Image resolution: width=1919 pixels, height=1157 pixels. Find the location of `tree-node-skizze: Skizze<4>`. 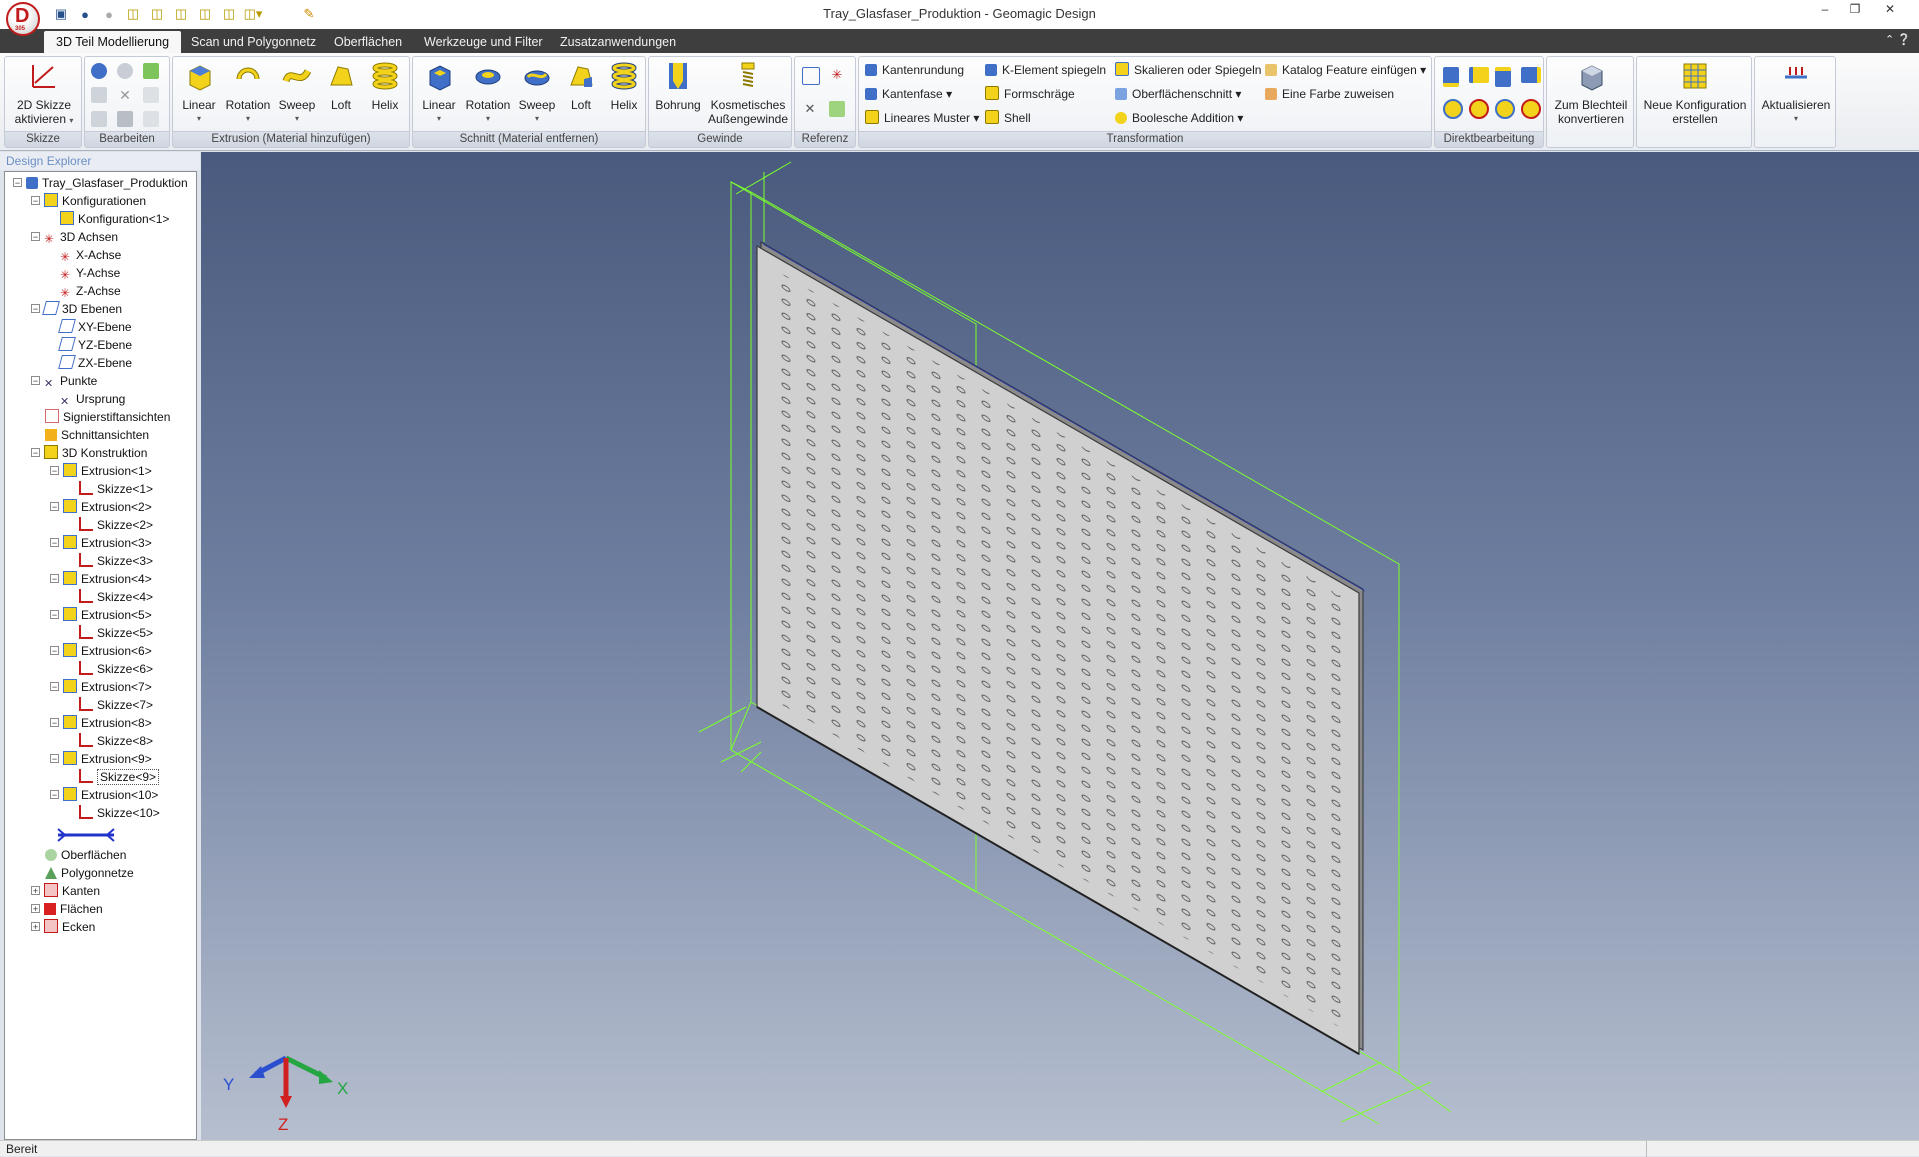

tree-node-skizze: Skizze<4> is located at coordinates (116, 597).